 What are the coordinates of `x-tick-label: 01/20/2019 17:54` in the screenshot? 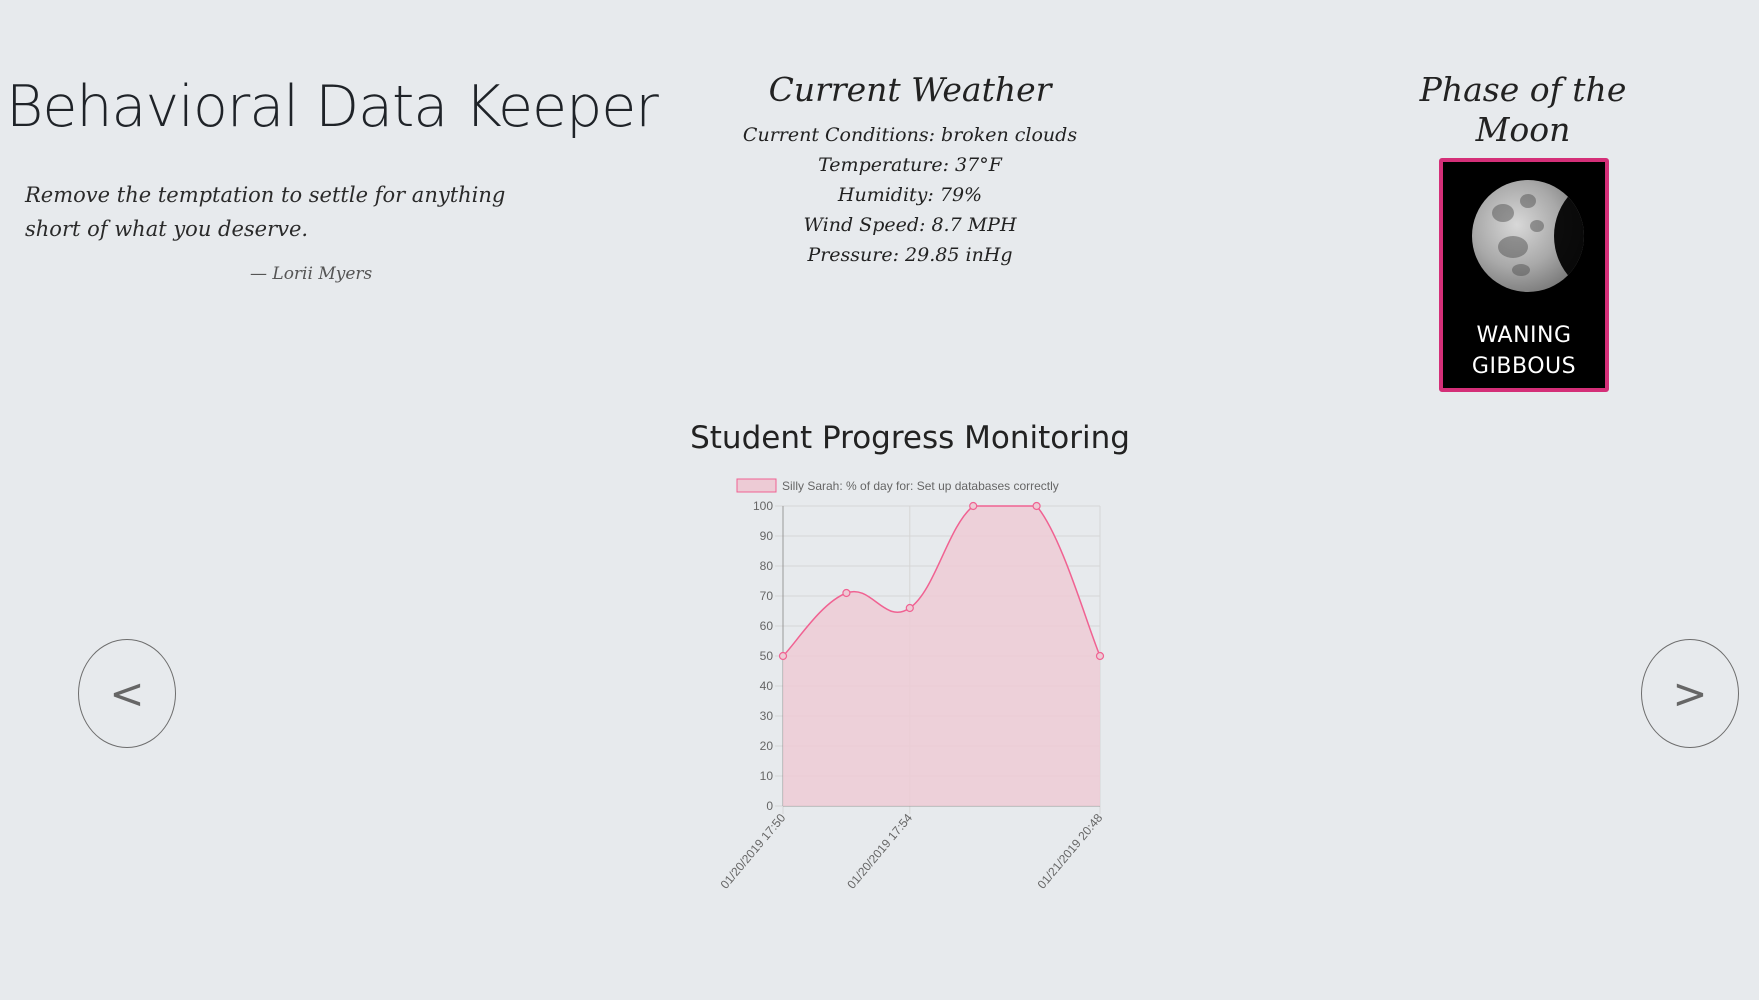 It's located at (879, 851).